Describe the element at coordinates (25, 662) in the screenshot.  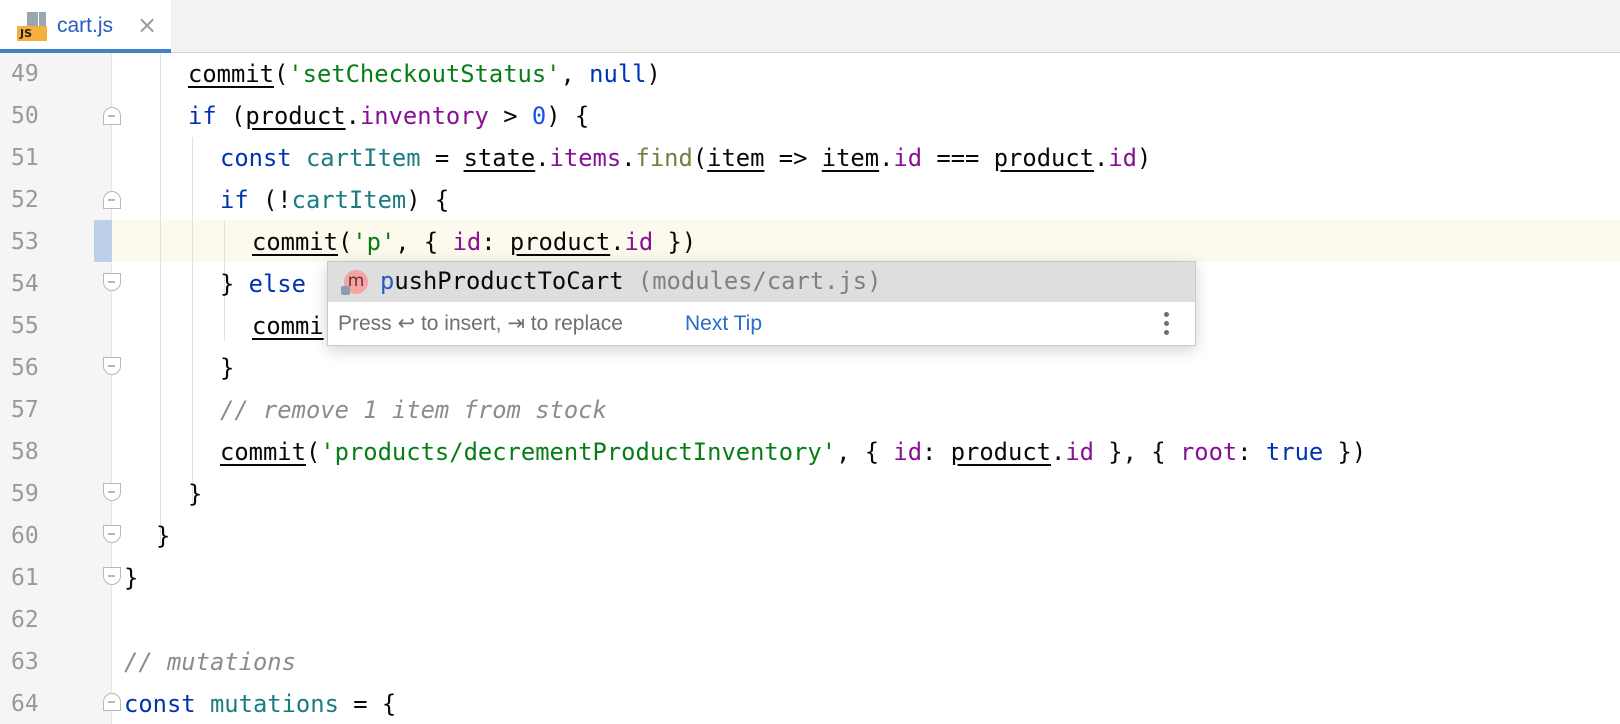
I see `line-number: 63` at that location.